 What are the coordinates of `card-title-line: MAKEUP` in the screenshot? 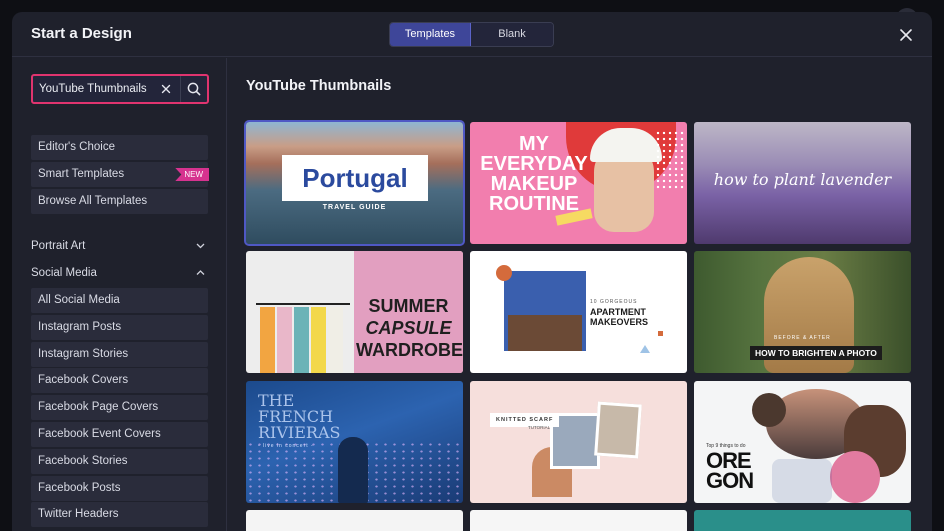 It's located at (534, 184).